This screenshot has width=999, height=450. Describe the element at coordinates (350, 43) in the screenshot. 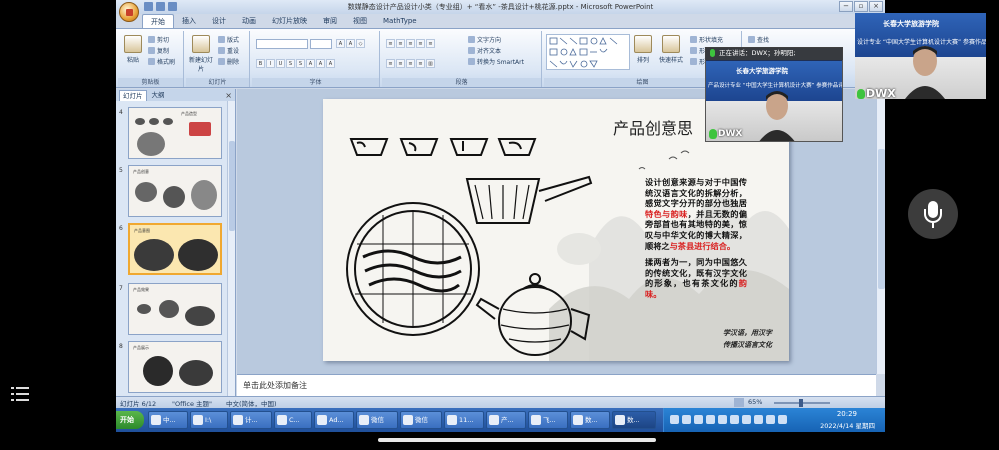

I see `shrink-font-button: A` at that location.